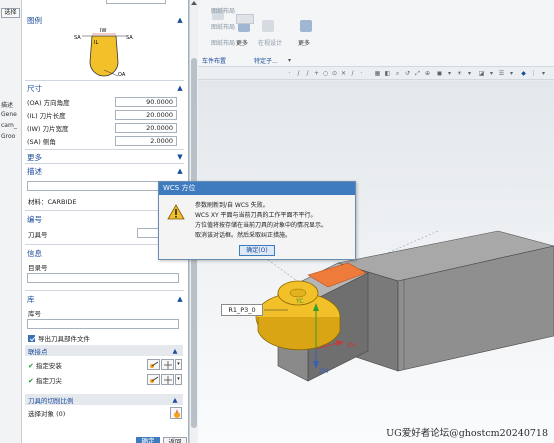 This screenshot has height=443, width=554. I want to click on divider, so click(104, 80).